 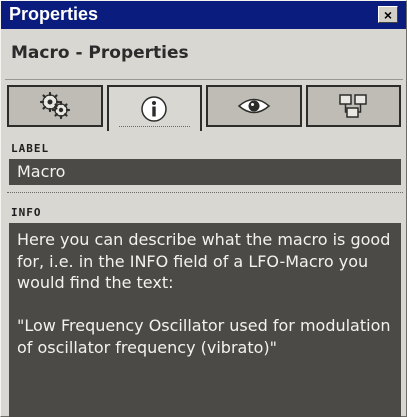 I want to click on label-heading: LABEL, so click(x=30, y=148).